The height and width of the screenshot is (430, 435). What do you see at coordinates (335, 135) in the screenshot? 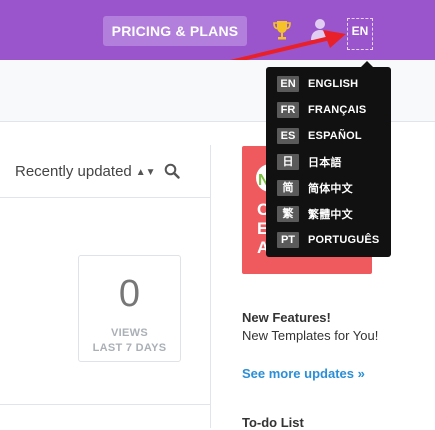
I see `language-option-label: ESPAÑOL` at bounding box center [335, 135].